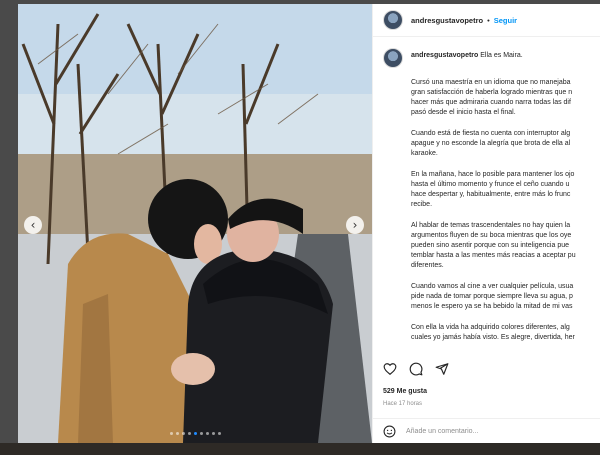 This screenshot has width=600, height=455. Describe the element at coordinates (393, 58) in the screenshot. I see `caption-avatar` at that location.